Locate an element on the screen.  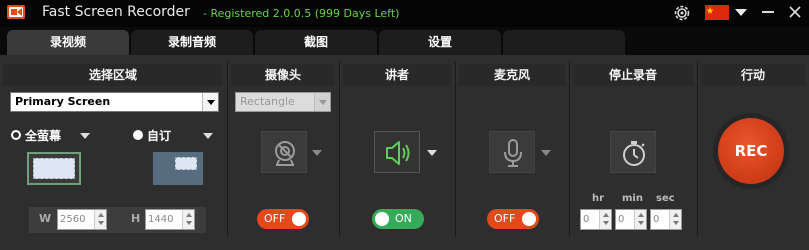
full-screen-dropdown-icon is located at coordinates (85, 136).